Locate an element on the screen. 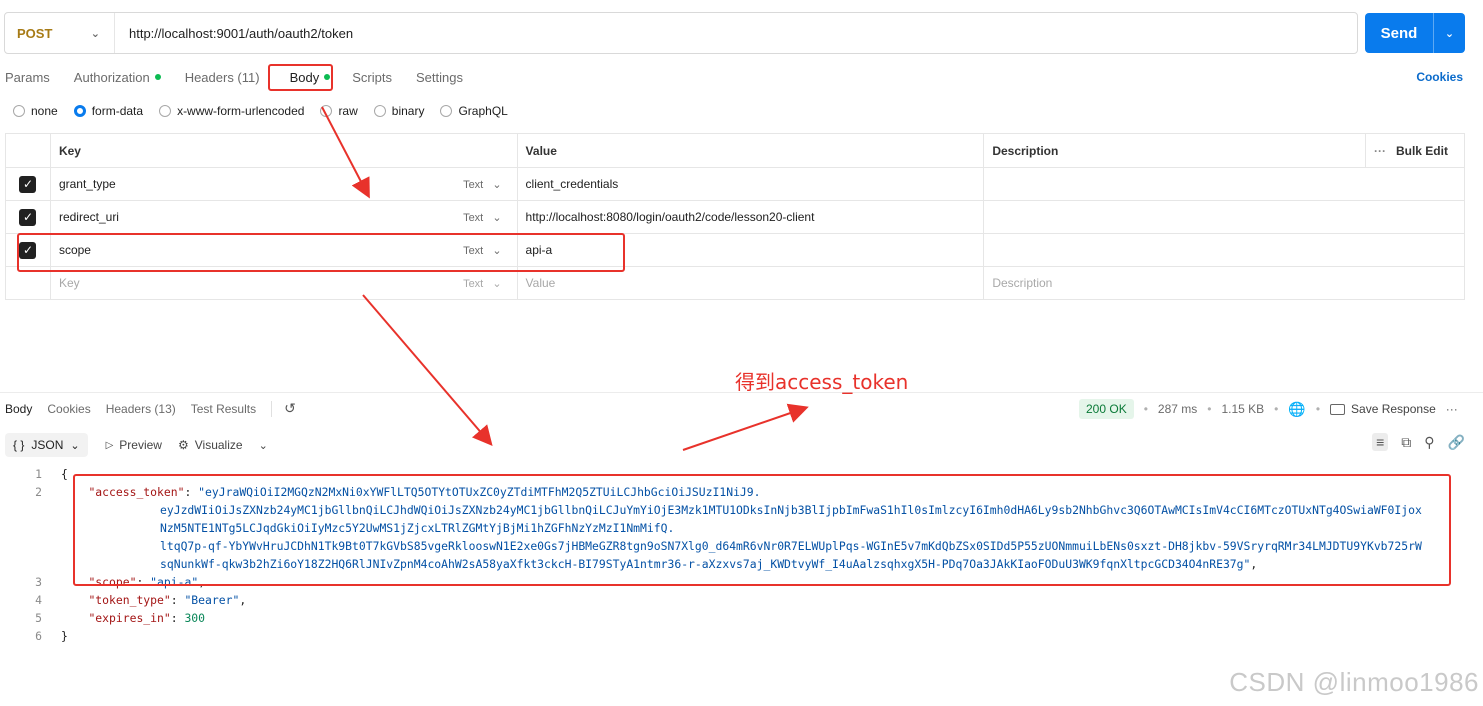 This screenshot has height=706, width=1483. radio-label: form-data is located at coordinates (117, 111).